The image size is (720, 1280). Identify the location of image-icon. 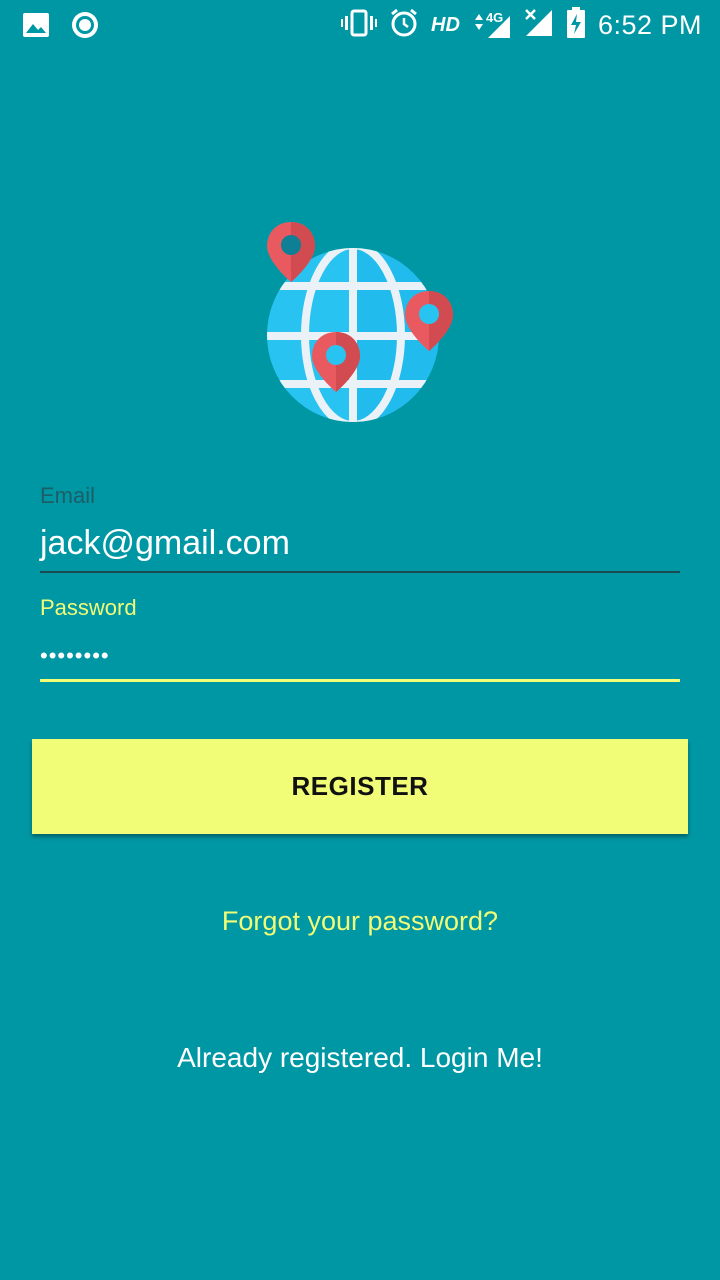
(36, 27).